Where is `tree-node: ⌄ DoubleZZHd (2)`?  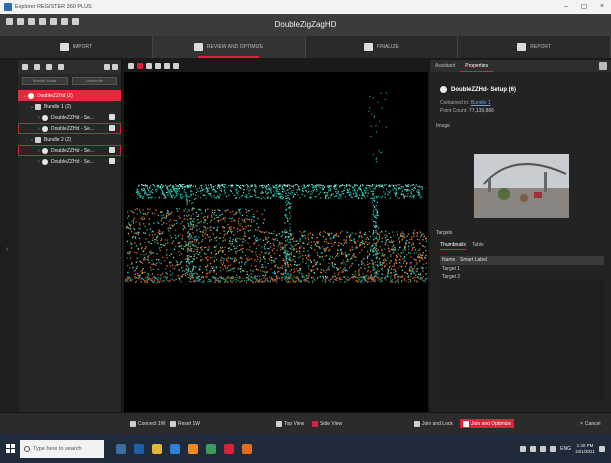 tree-node: ⌄ DoubleZZHd (2) is located at coordinates (69, 95).